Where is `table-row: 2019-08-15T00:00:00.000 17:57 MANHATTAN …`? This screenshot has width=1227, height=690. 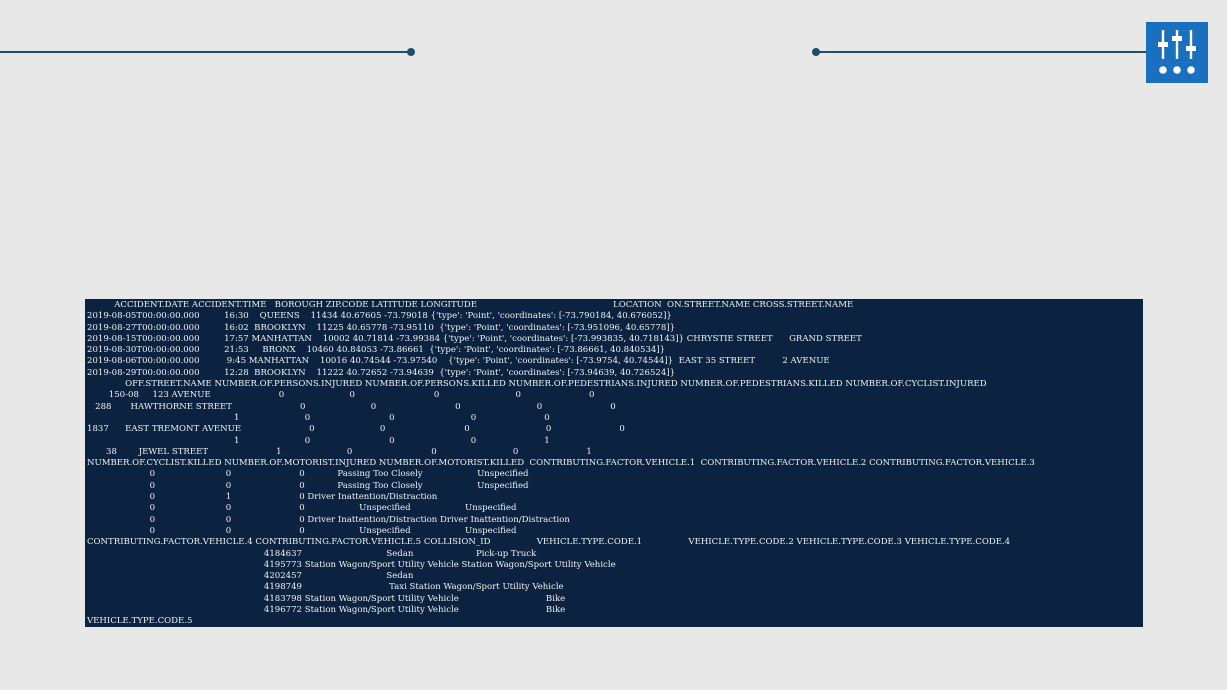 table-row: 2019-08-15T00:00:00.000 17:57 MANHATTAN … is located at coordinates (474, 338).